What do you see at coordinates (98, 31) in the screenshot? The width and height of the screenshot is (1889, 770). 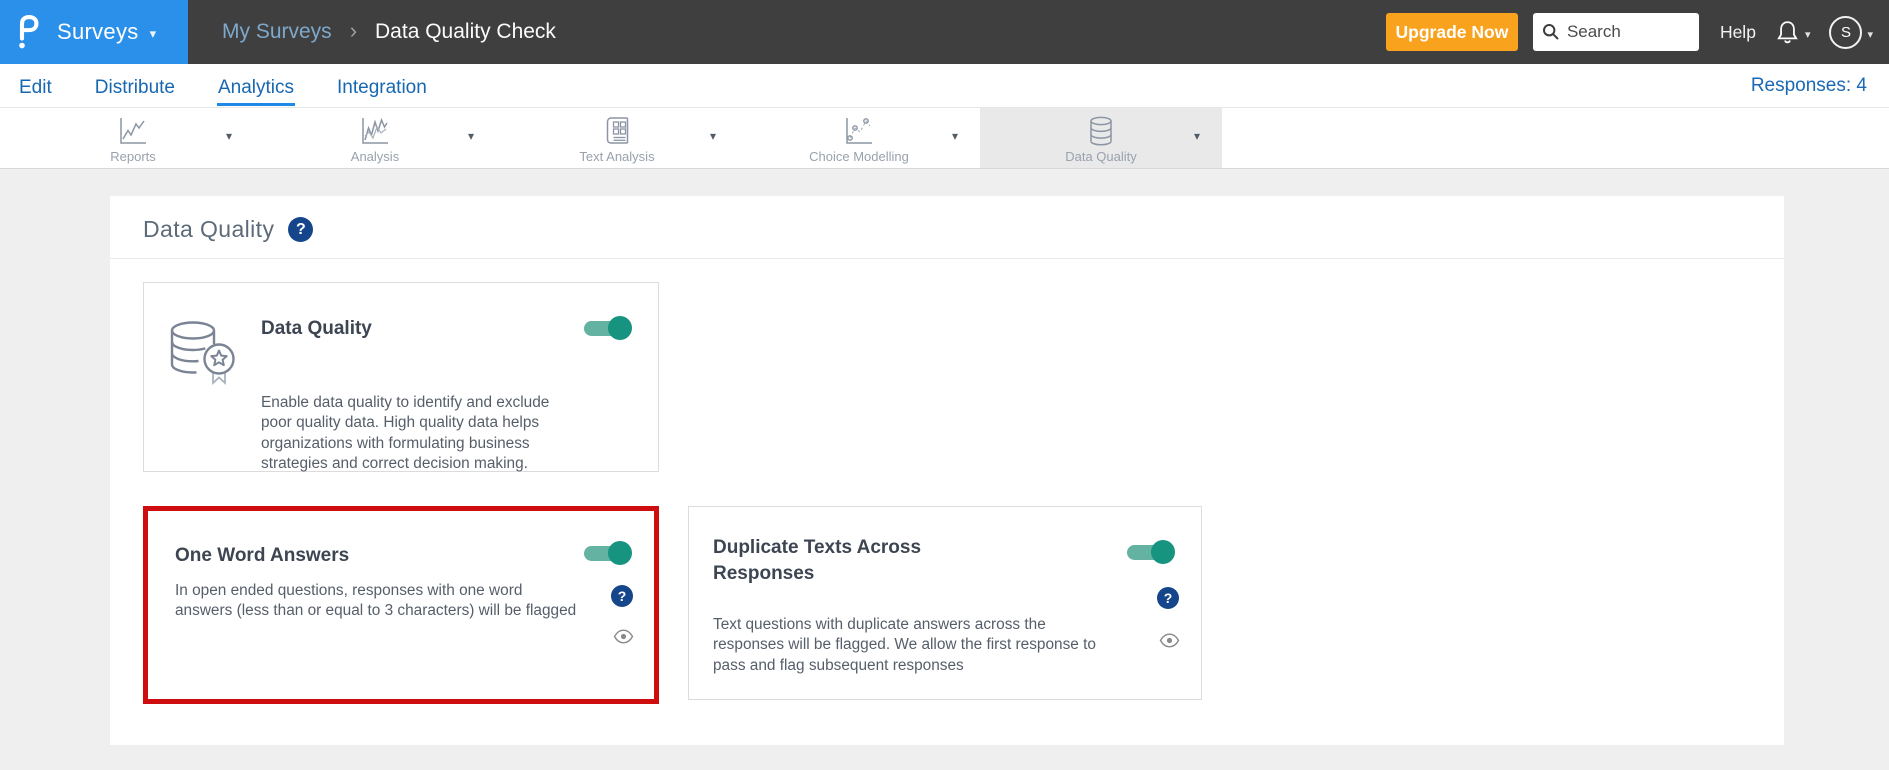 I see `product-name: Surveys` at bounding box center [98, 31].